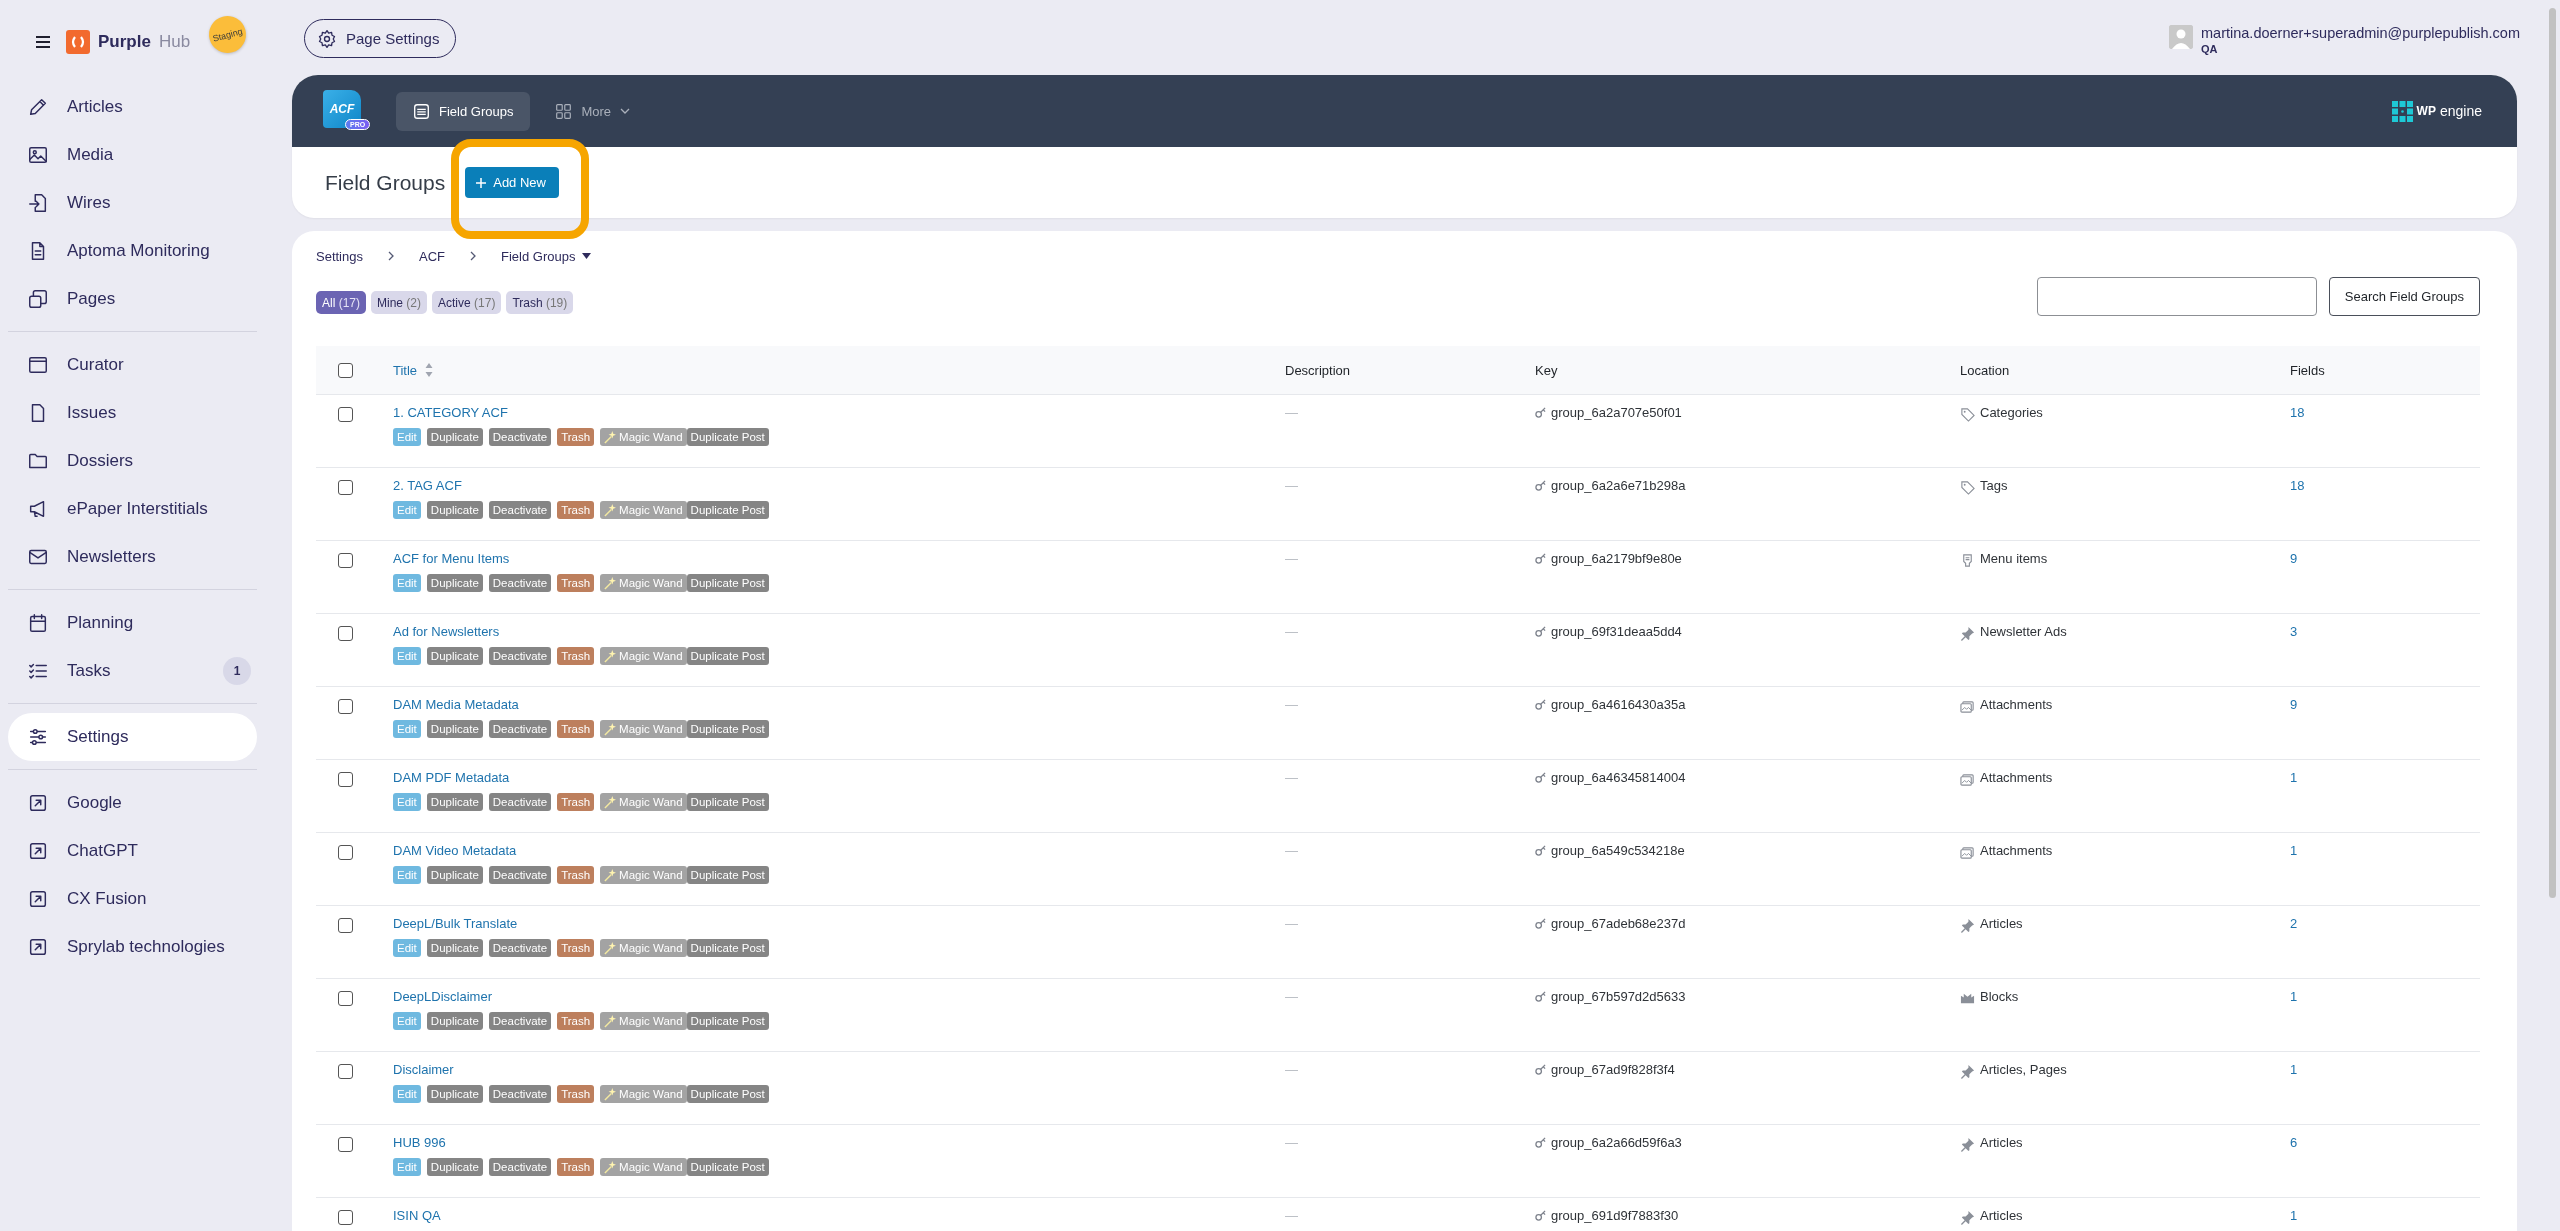 This screenshot has width=2560, height=1231. What do you see at coordinates (451, 558) in the screenshot?
I see `title-link: ACF for Menu Items` at bounding box center [451, 558].